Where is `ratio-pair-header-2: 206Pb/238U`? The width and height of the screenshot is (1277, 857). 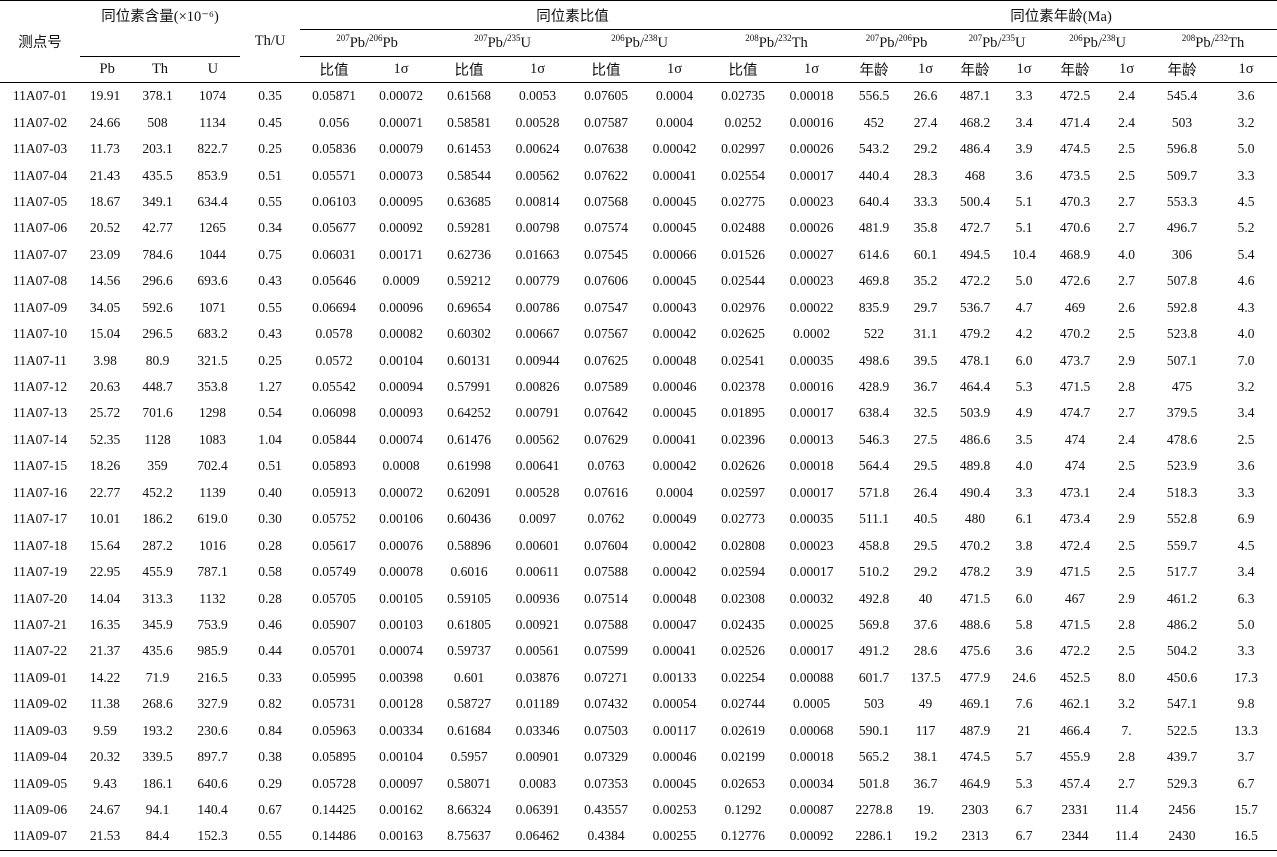 ratio-pair-header-2: 206Pb/238U is located at coordinates (640, 43).